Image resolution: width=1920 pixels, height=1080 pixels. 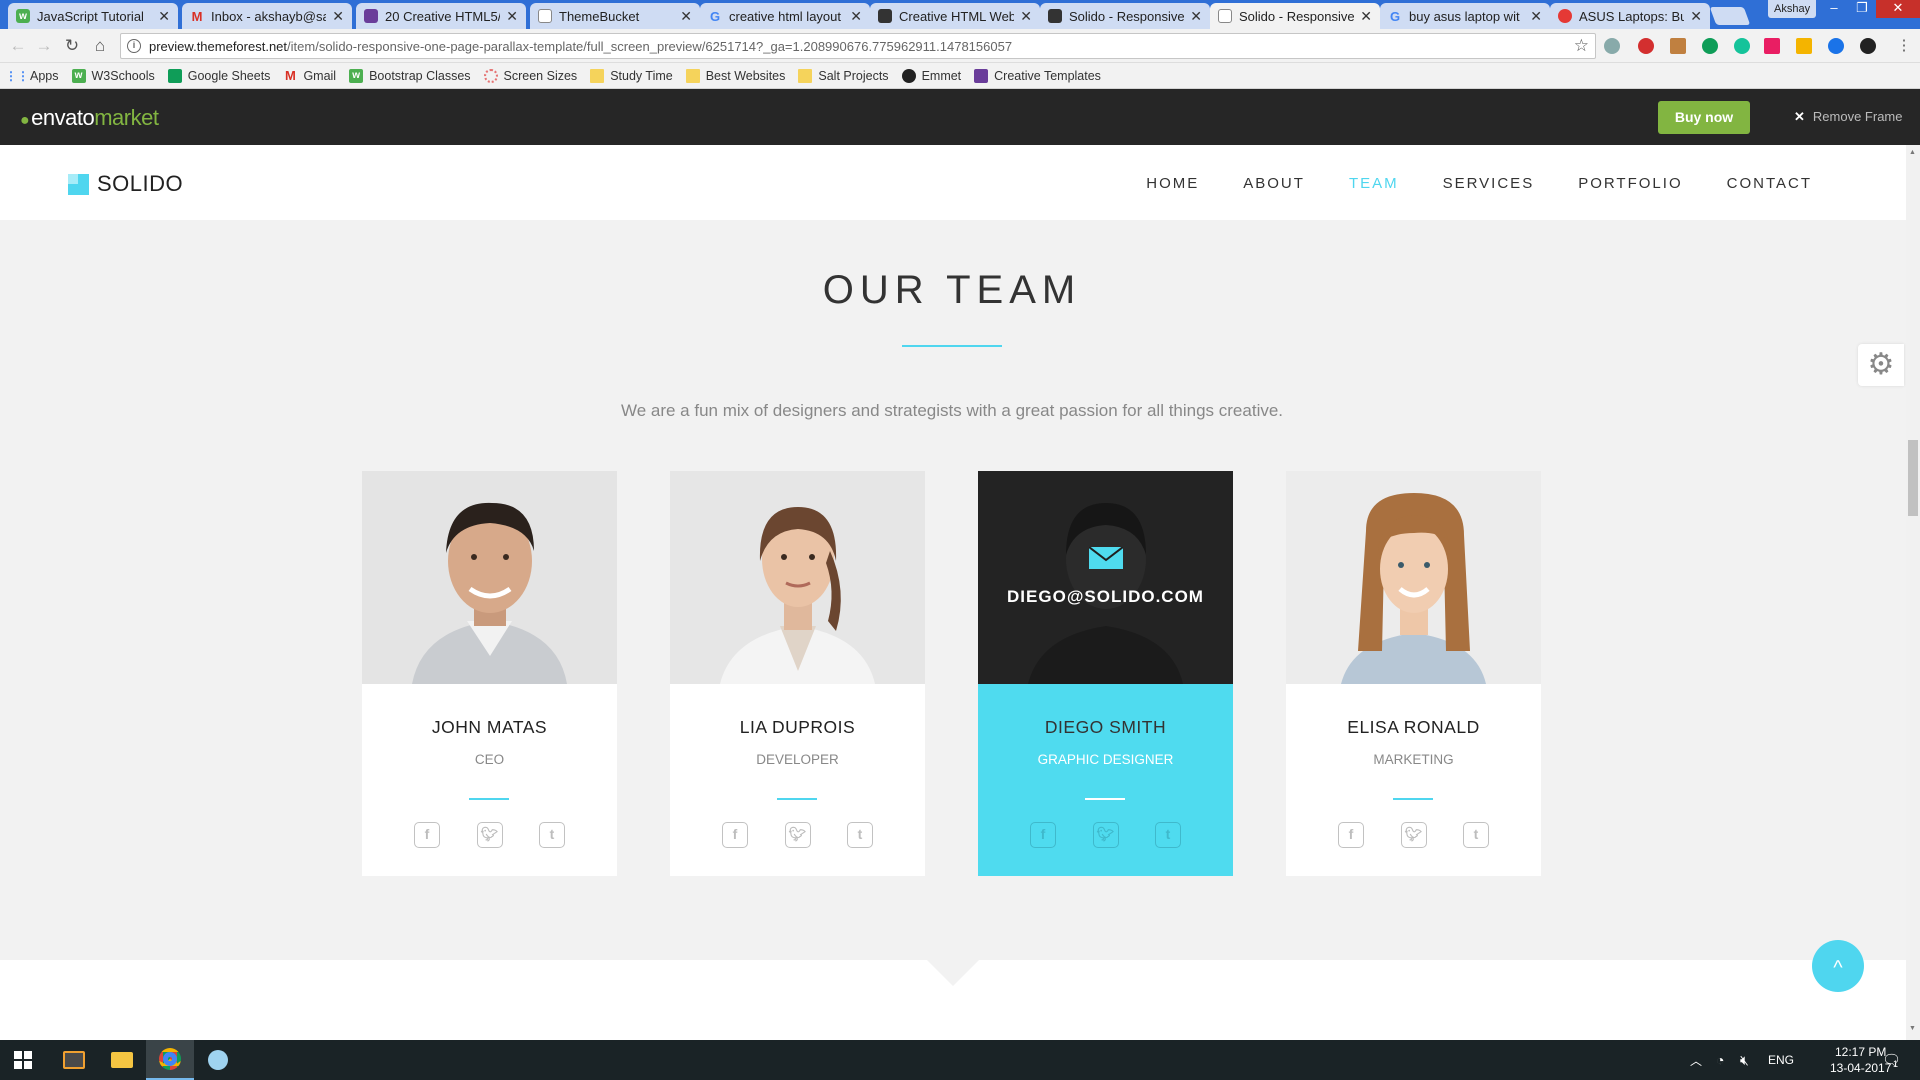 I want to click on network-icon: ◔, so click(x=1720, y=1060).